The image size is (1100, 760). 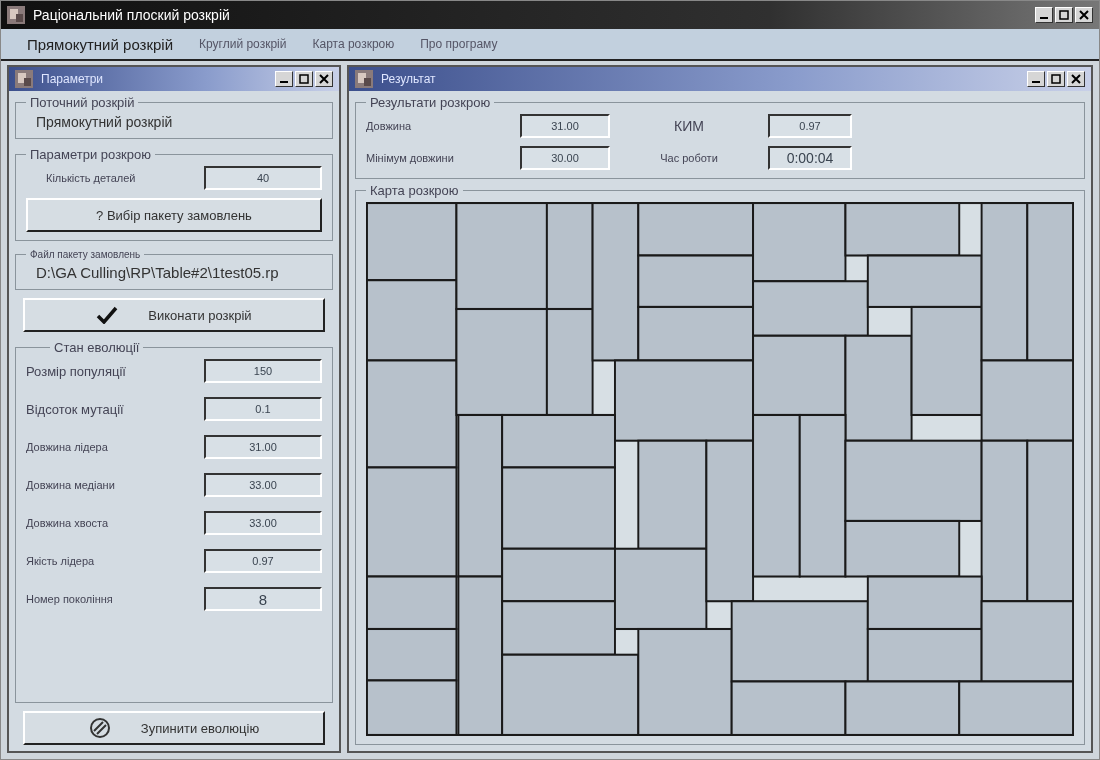 What do you see at coordinates (353, 44) in the screenshot?
I see `menu-item: Карта розкрою` at bounding box center [353, 44].